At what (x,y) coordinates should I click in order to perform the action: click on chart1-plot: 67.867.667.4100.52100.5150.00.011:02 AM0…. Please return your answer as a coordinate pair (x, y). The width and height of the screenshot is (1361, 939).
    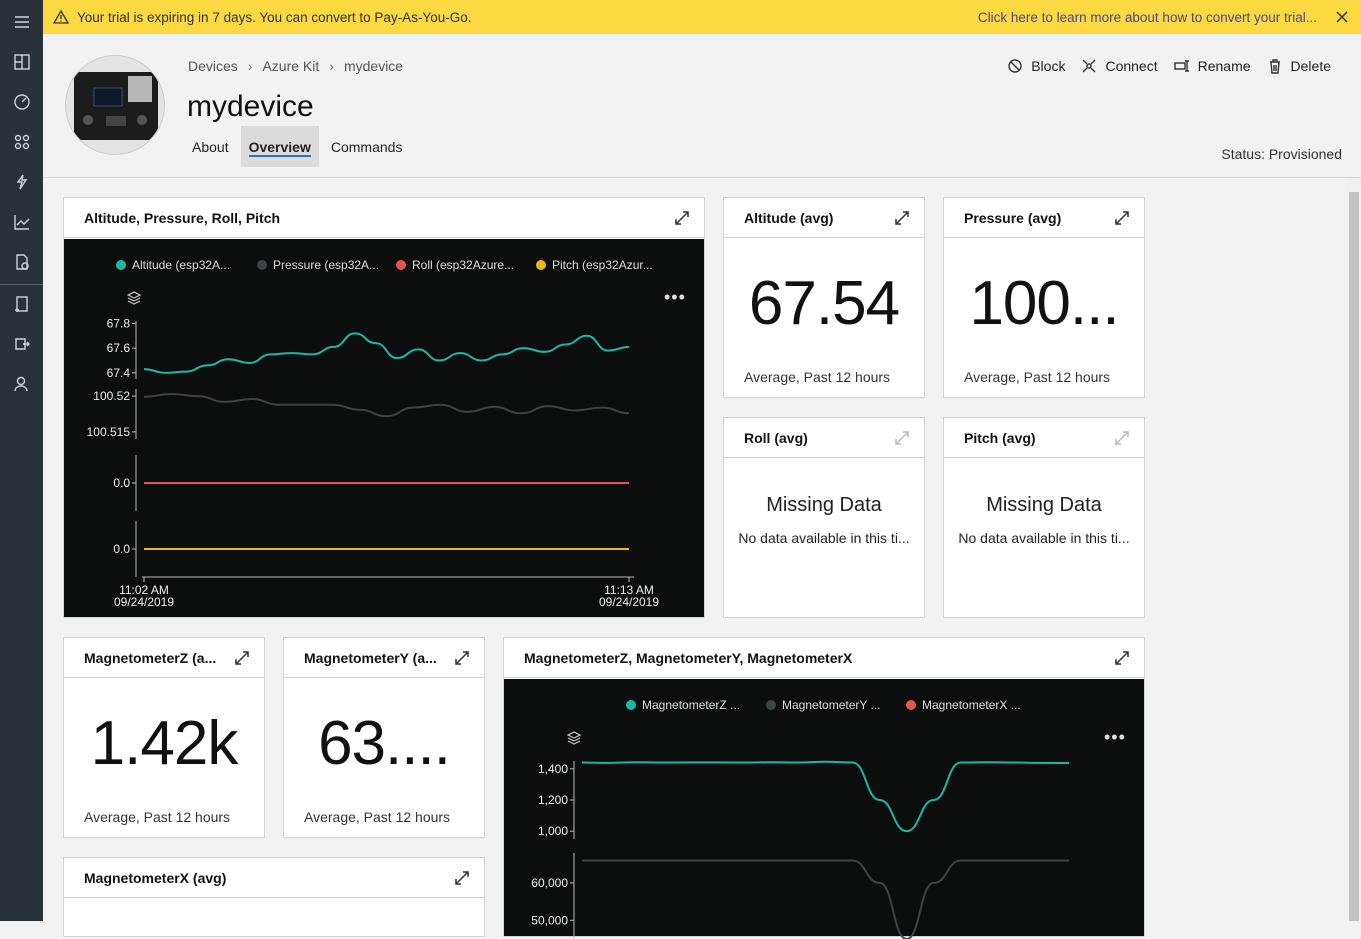
    Looking at the image, I should click on (373, 462).